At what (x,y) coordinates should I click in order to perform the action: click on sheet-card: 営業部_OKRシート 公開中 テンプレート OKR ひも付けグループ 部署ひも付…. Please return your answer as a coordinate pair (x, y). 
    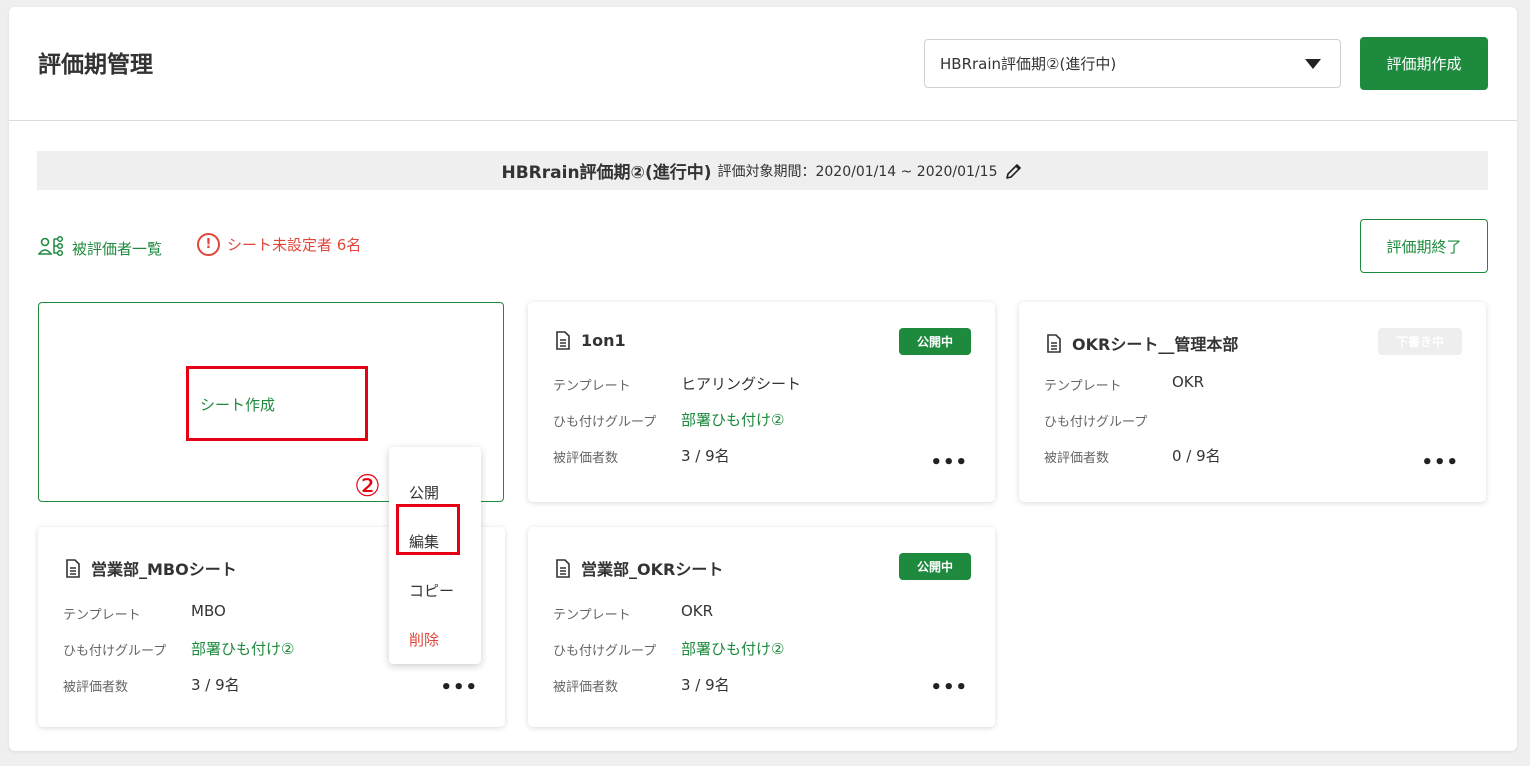
    Looking at the image, I should click on (761, 627).